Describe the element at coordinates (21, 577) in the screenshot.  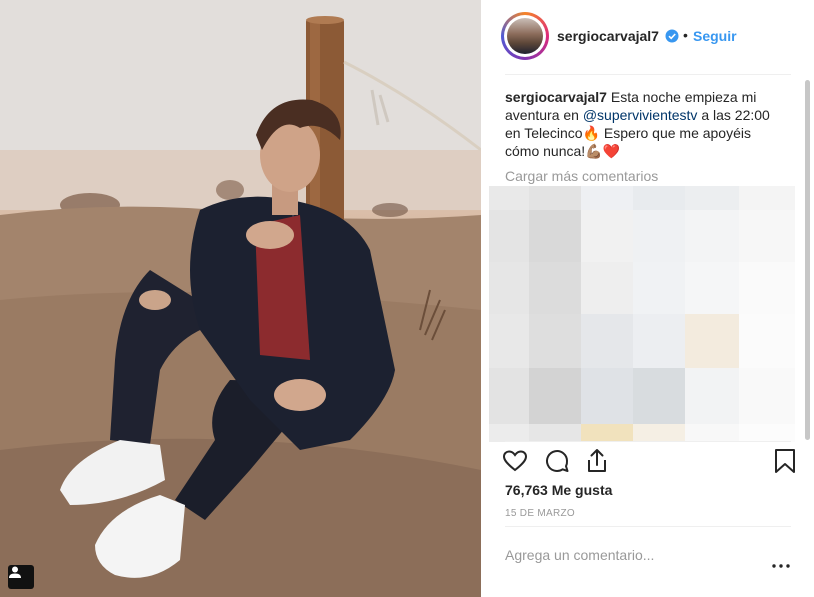
I see `user-tag-icon` at that location.